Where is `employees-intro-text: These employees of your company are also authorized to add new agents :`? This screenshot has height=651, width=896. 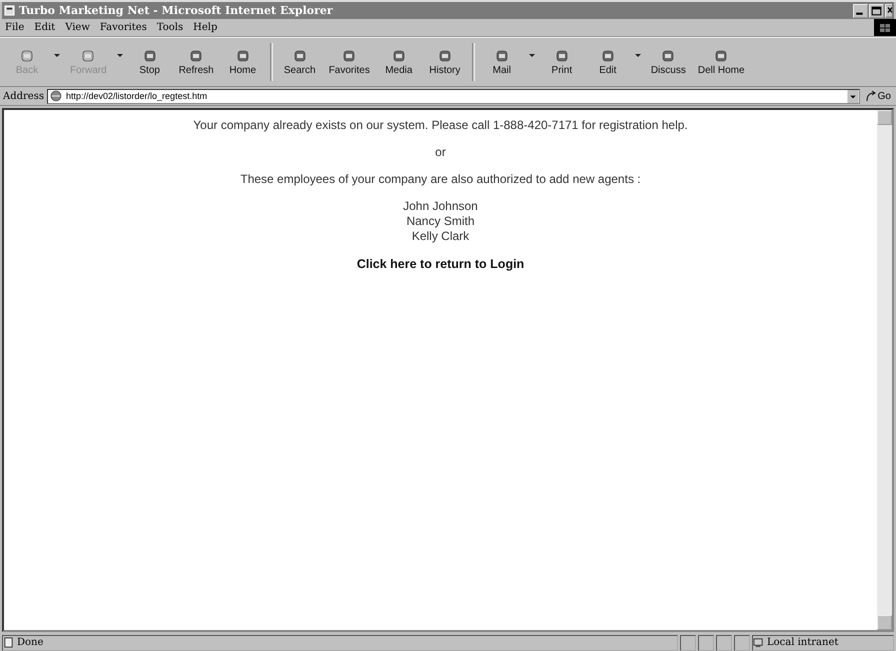 employees-intro-text: These employees of your company are also authorized to add new agents : is located at coordinates (440, 179).